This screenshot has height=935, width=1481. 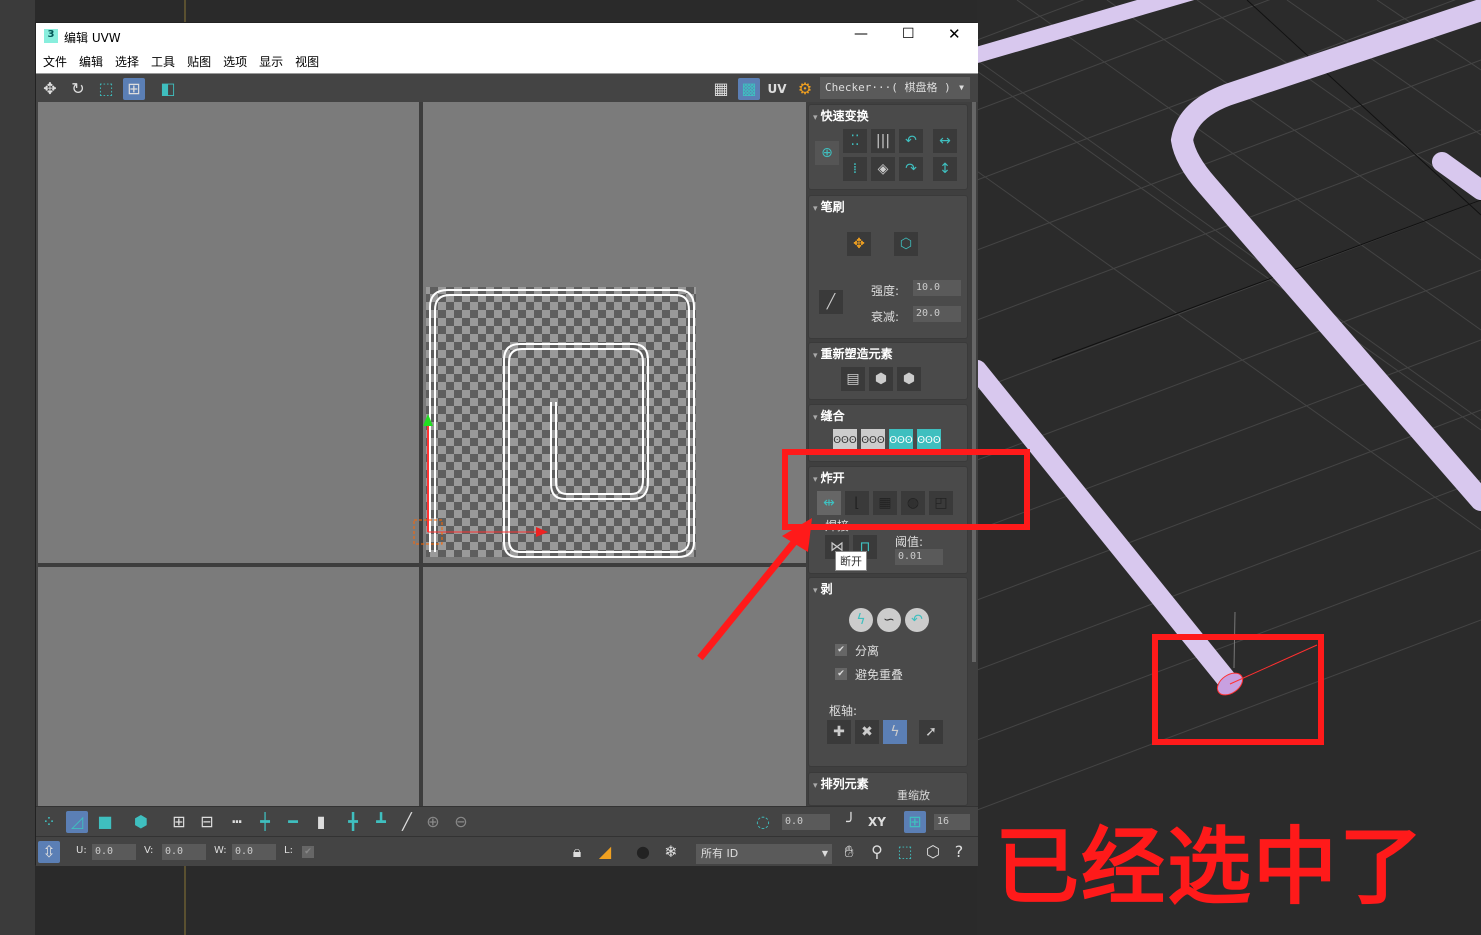 What do you see at coordinates (905, 852) in the screenshot?
I see `zoom-region-icon: ⬚` at bounding box center [905, 852].